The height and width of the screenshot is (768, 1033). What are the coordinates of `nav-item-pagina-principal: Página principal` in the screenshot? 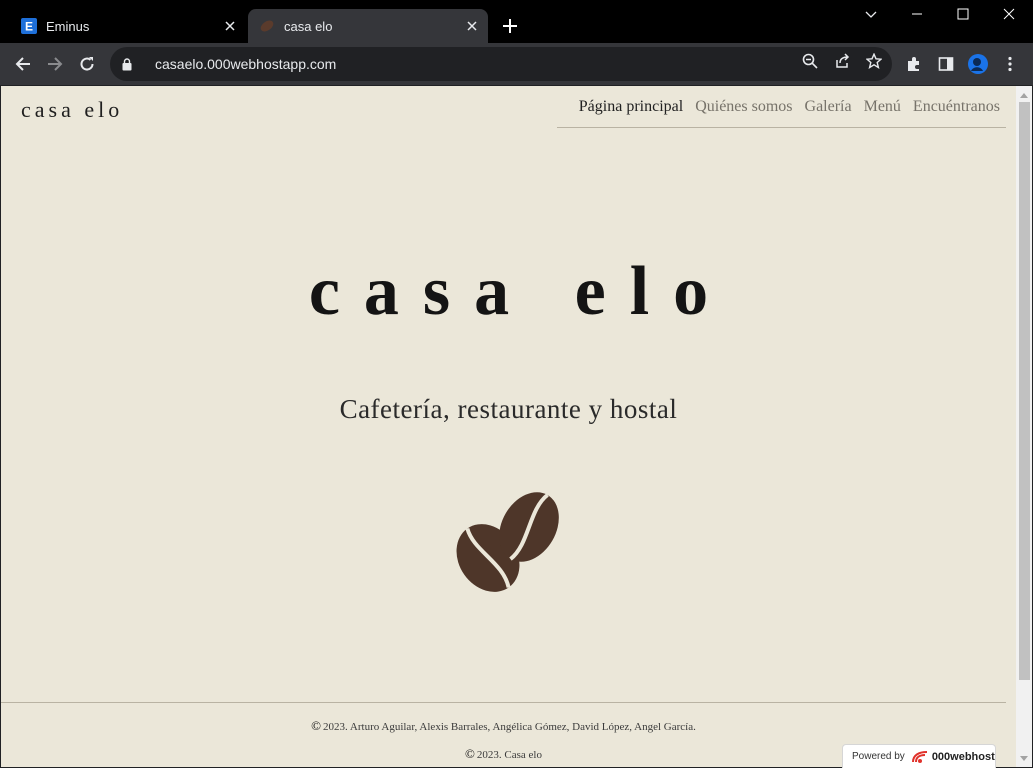 It's located at (631, 107).